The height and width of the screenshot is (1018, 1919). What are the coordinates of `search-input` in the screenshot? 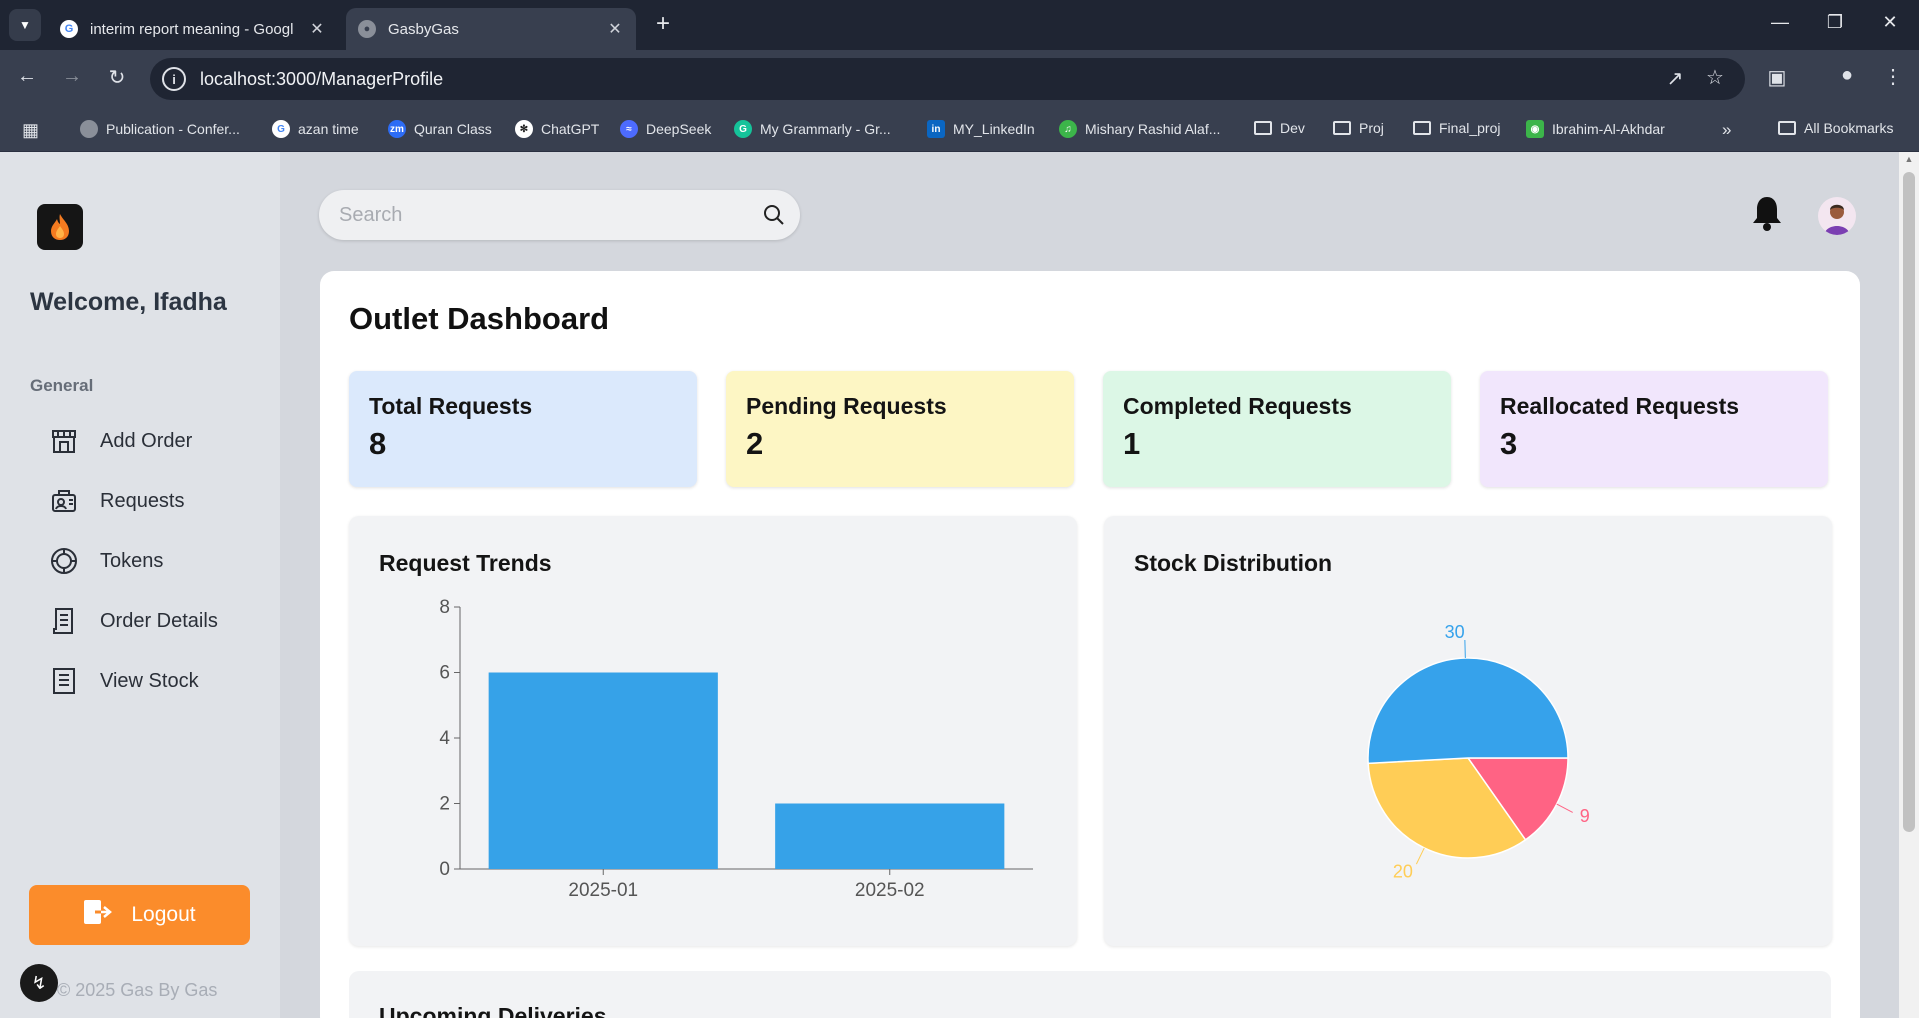 It's located at (539, 215).